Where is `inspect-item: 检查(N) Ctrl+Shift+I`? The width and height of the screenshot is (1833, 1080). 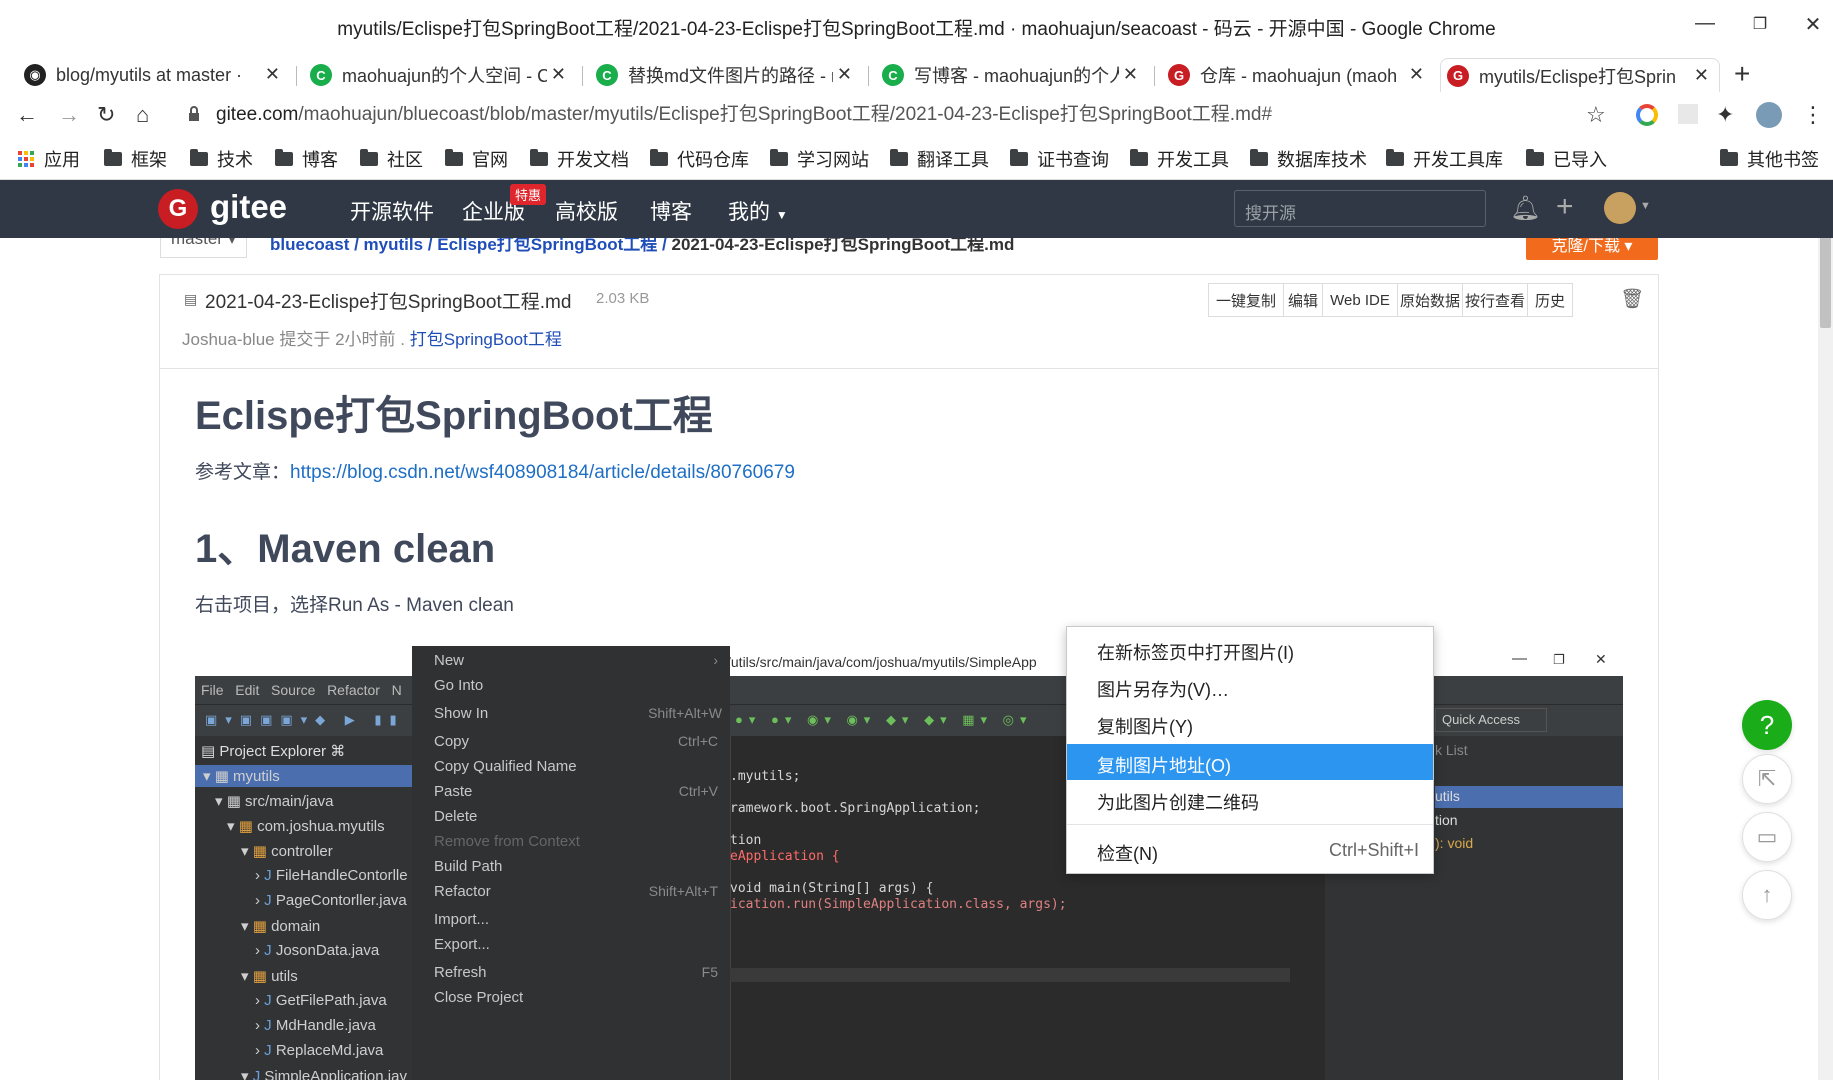
inspect-item: 检查(N) Ctrl+Shift+I is located at coordinates (1250, 850).